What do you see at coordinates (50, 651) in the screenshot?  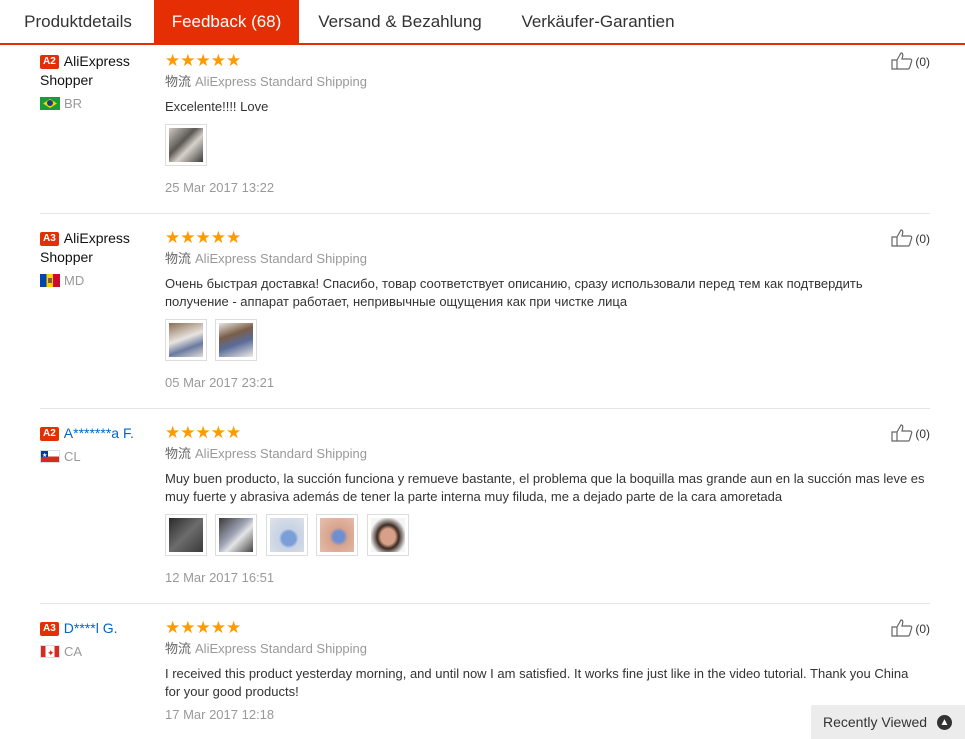 I see `canada-flag-icon` at bounding box center [50, 651].